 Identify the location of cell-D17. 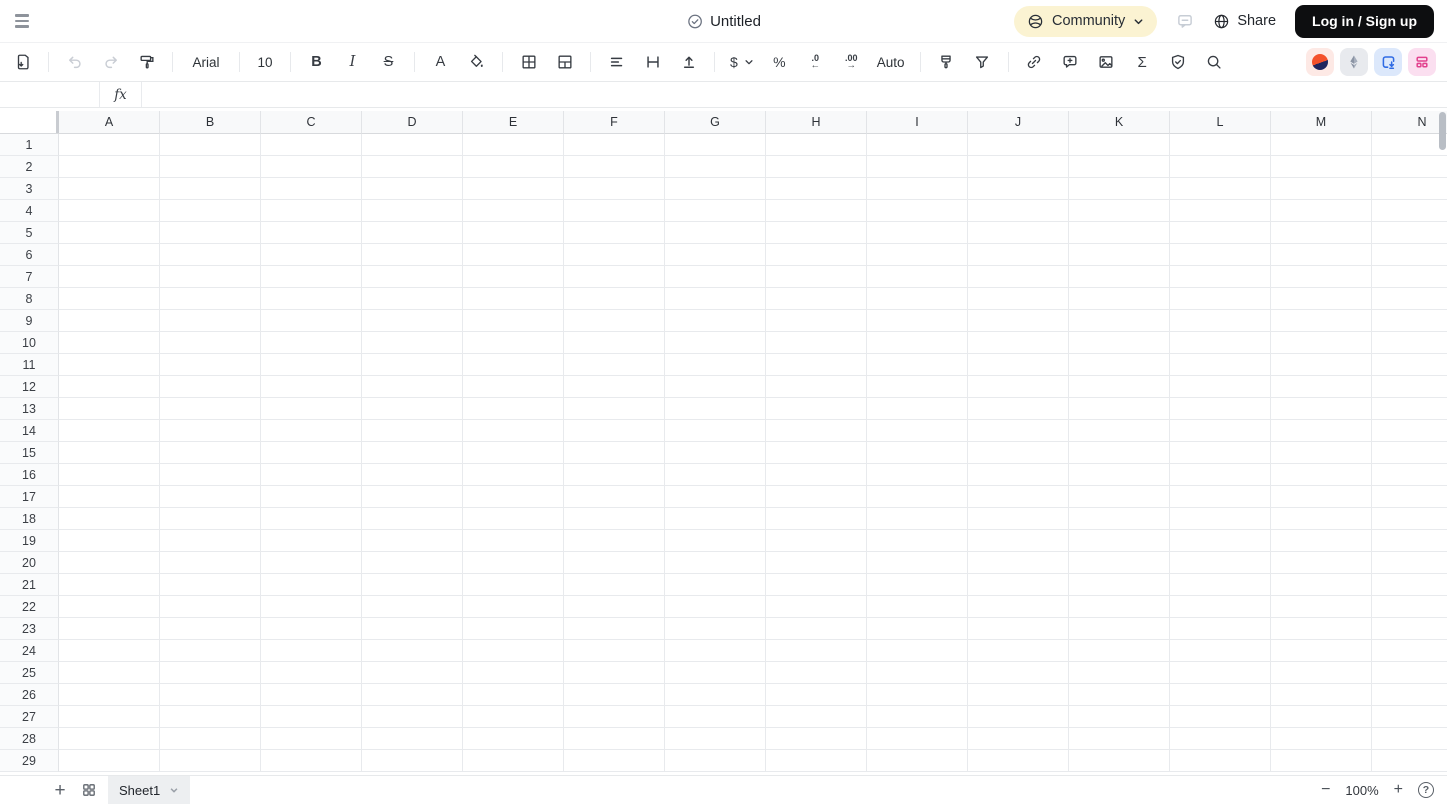
(412, 497).